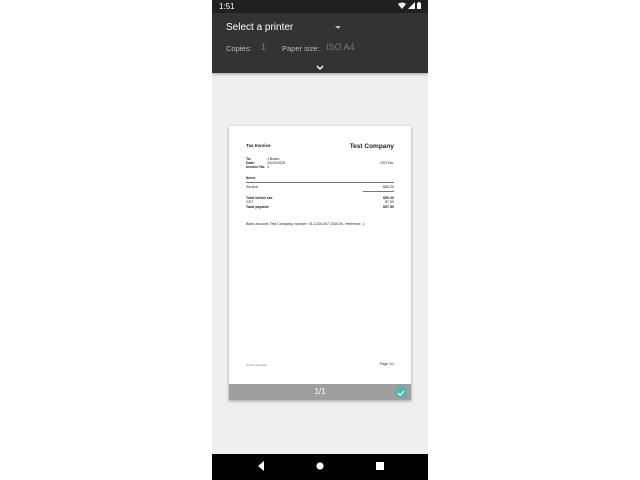 The height and width of the screenshot is (480, 640). I want to click on printer-select: Select a printer, so click(259, 27).